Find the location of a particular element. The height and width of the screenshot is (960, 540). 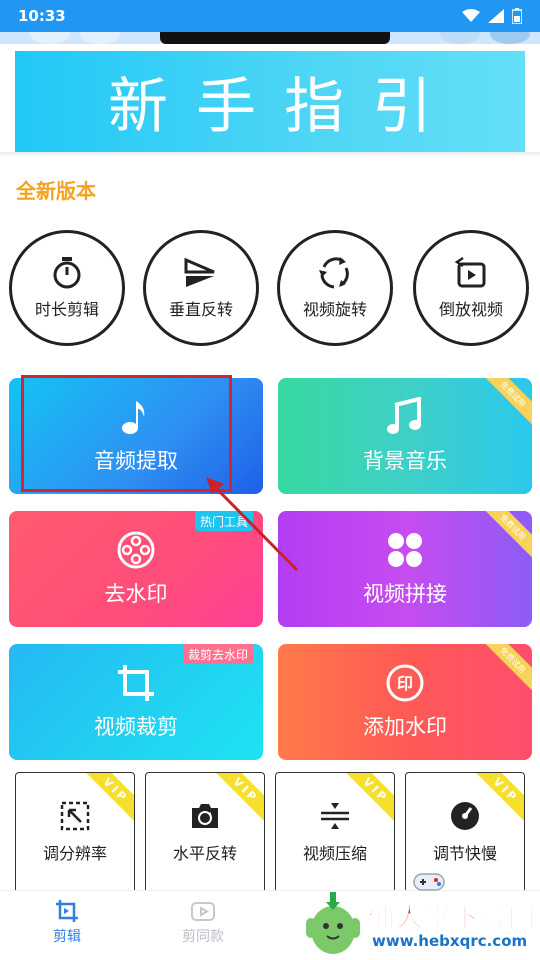

status-icons is located at coordinates (492, 16).